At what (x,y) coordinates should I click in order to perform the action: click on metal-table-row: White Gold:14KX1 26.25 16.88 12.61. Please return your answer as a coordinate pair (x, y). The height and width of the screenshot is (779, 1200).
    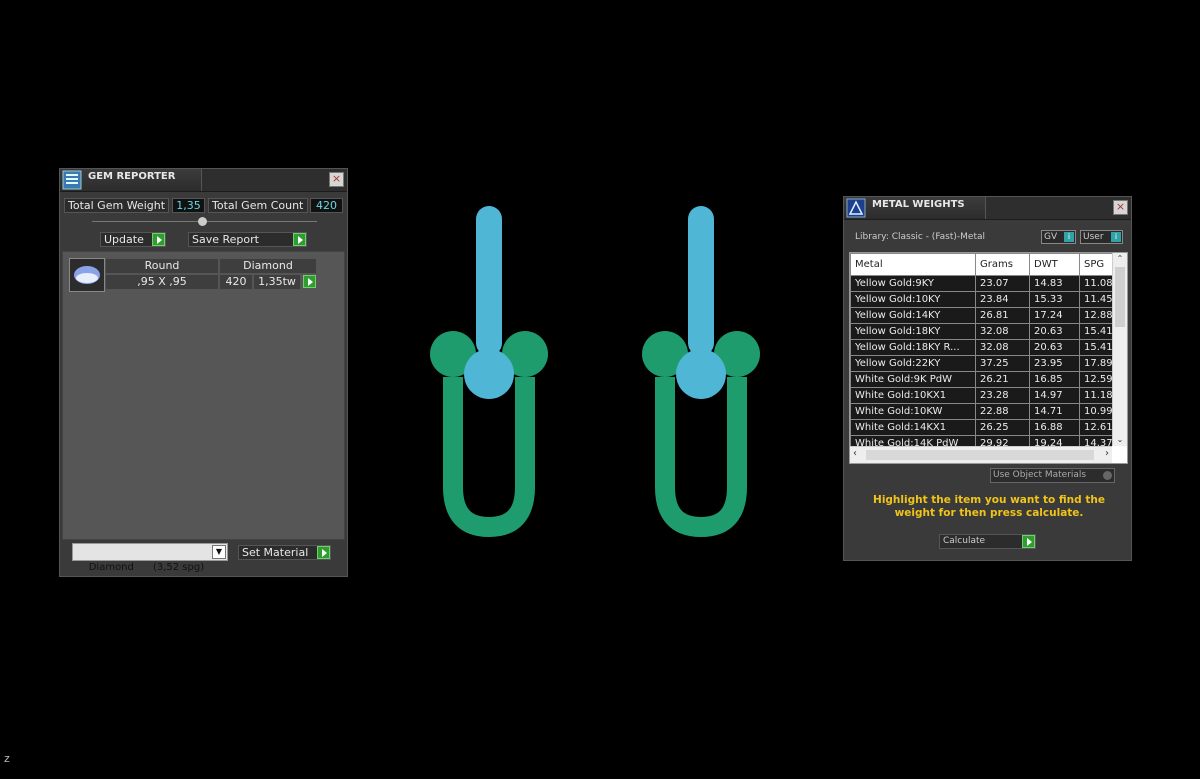
    Looking at the image, I should click on (981, 427).